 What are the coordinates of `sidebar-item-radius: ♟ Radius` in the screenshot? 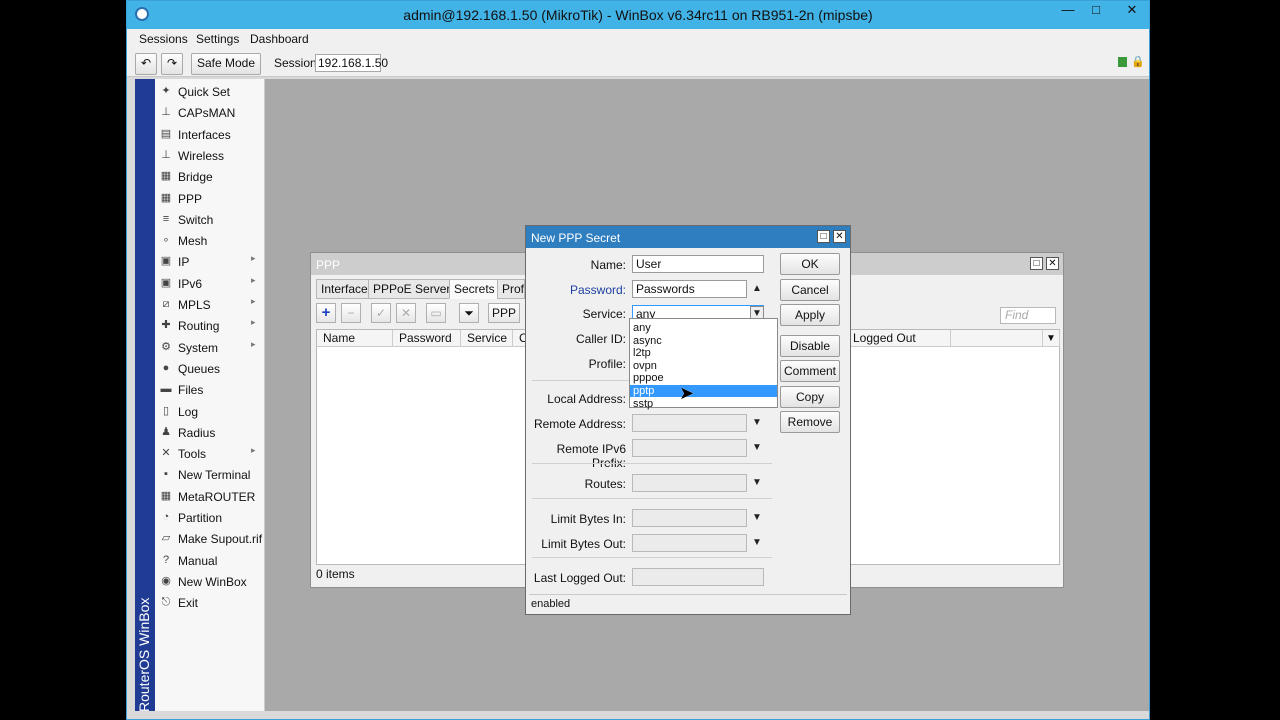 It's located at (210, 432).